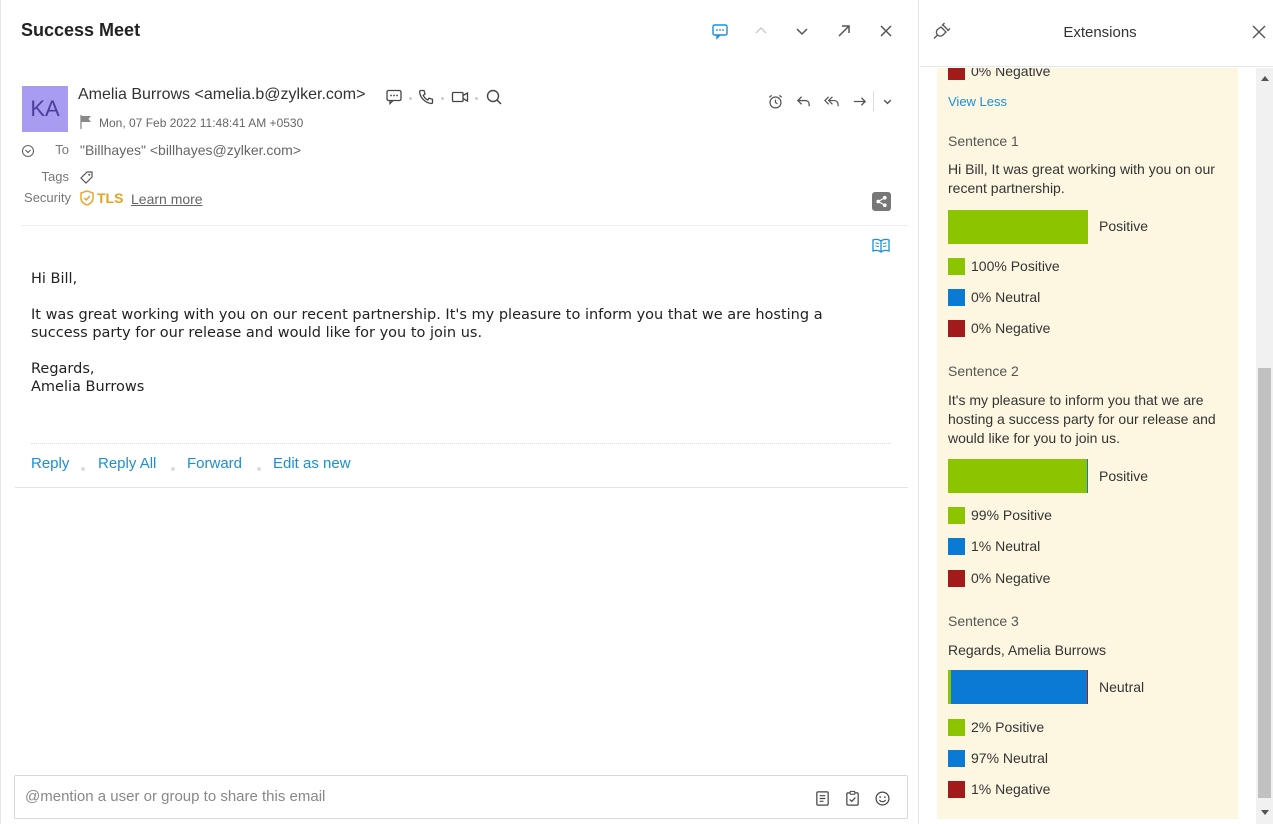 The width and height of the screenshot is (1273, 824). Describe the element at coordinates (50, 463) in the screenshot. I see `reply-link: Reply` at that location.